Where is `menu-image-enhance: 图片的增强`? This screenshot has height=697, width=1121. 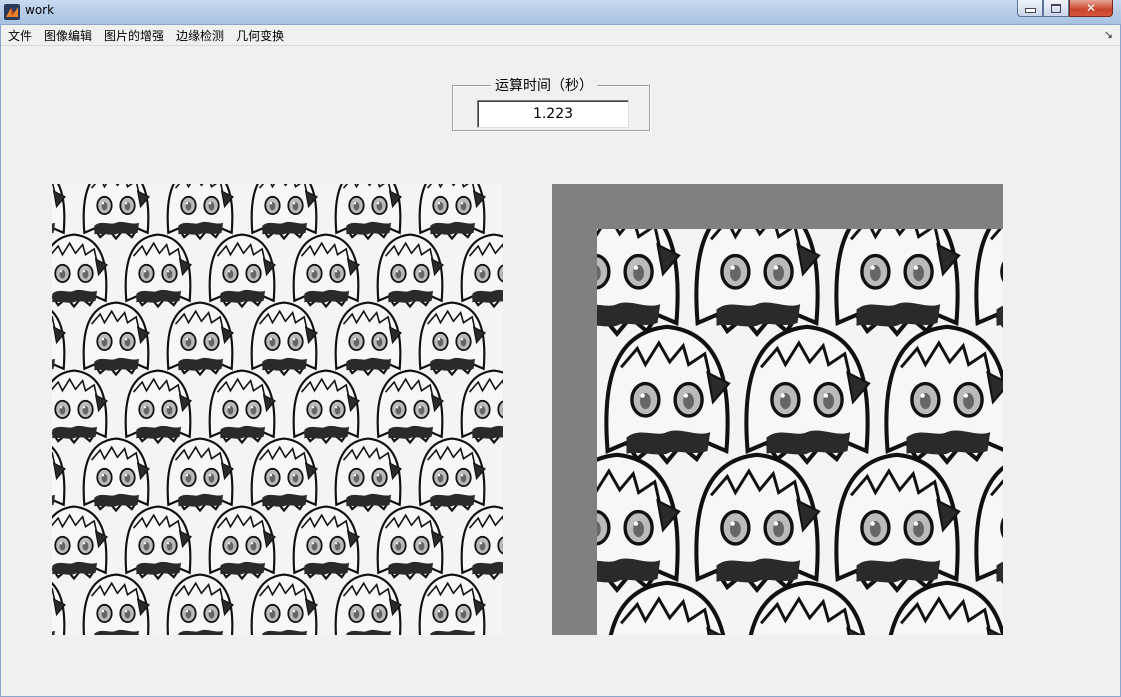 menu-image-enhance: 图片的增强 is located at coordinates (134, 35).